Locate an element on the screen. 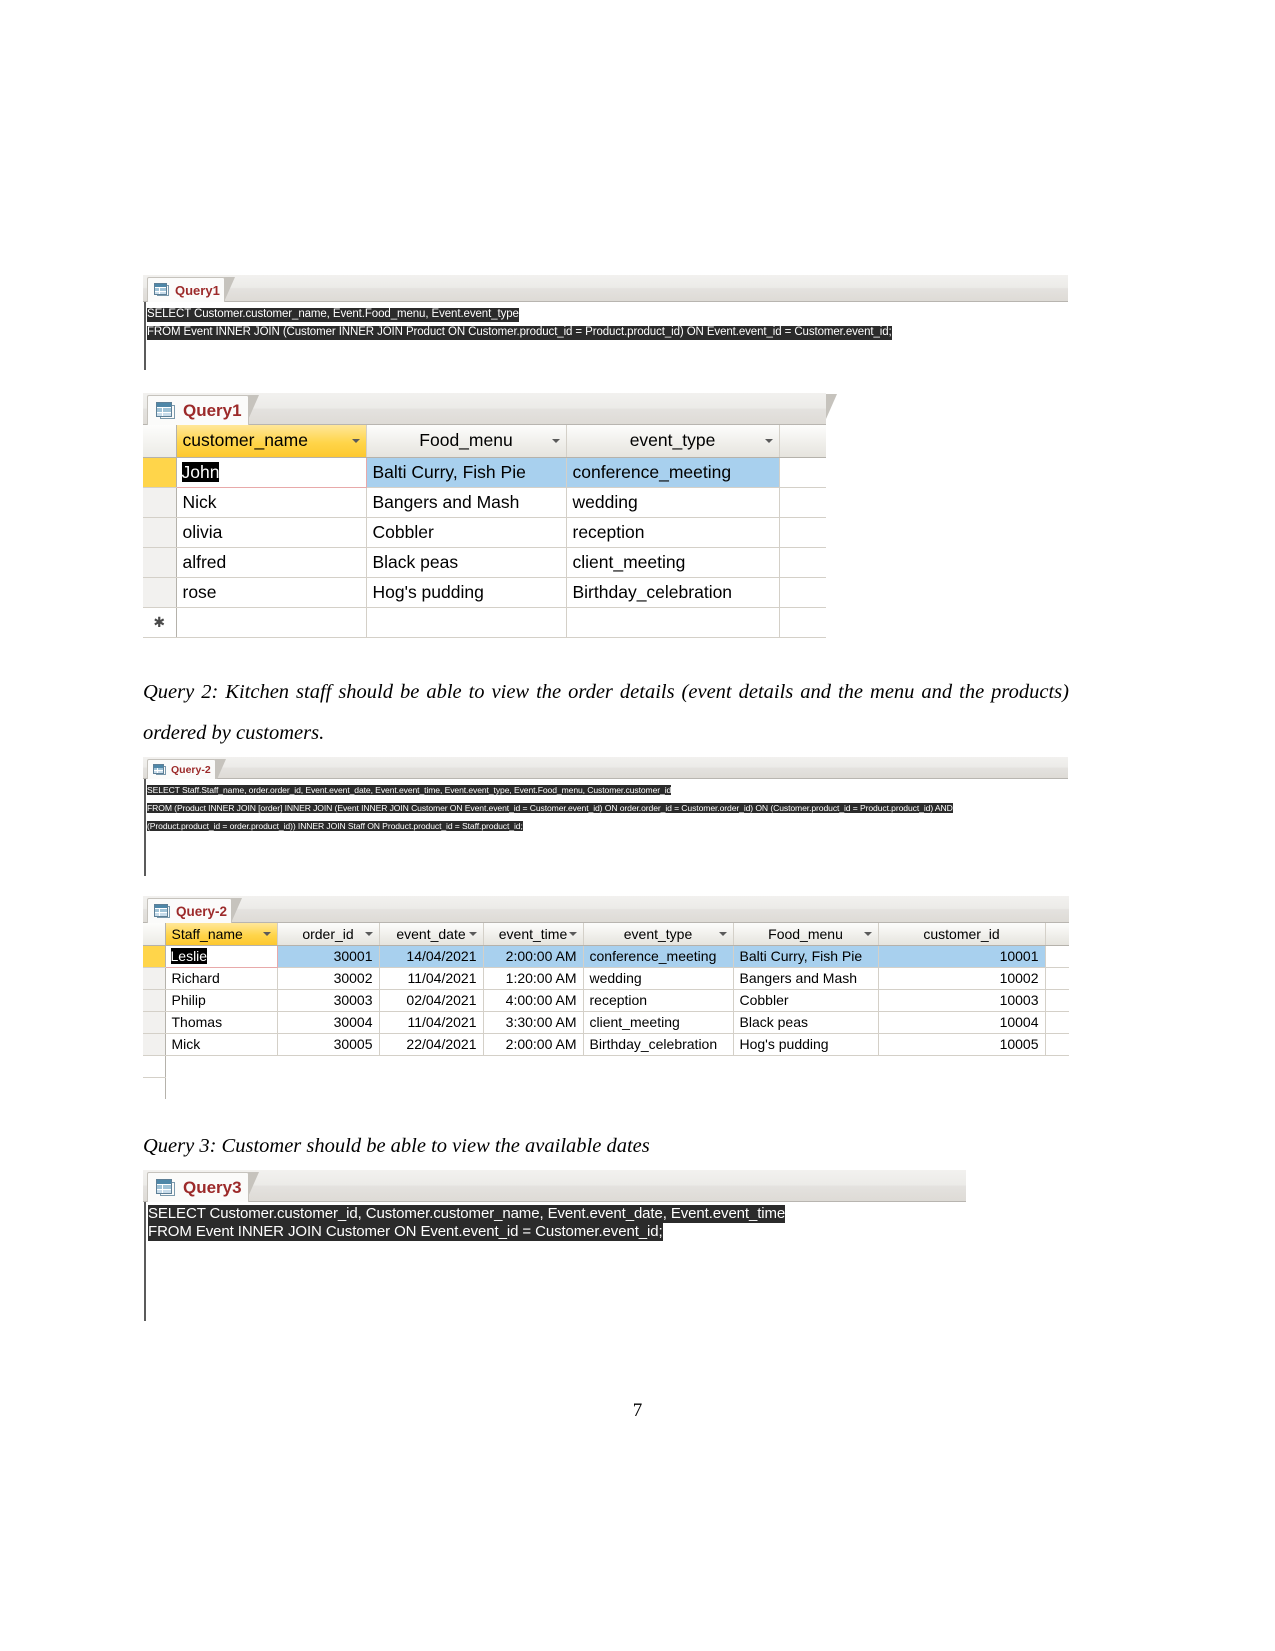 The width and height of the screenshot is (1275, 1651). cell-order-id: 30001 is located at coordinates (328, 956).